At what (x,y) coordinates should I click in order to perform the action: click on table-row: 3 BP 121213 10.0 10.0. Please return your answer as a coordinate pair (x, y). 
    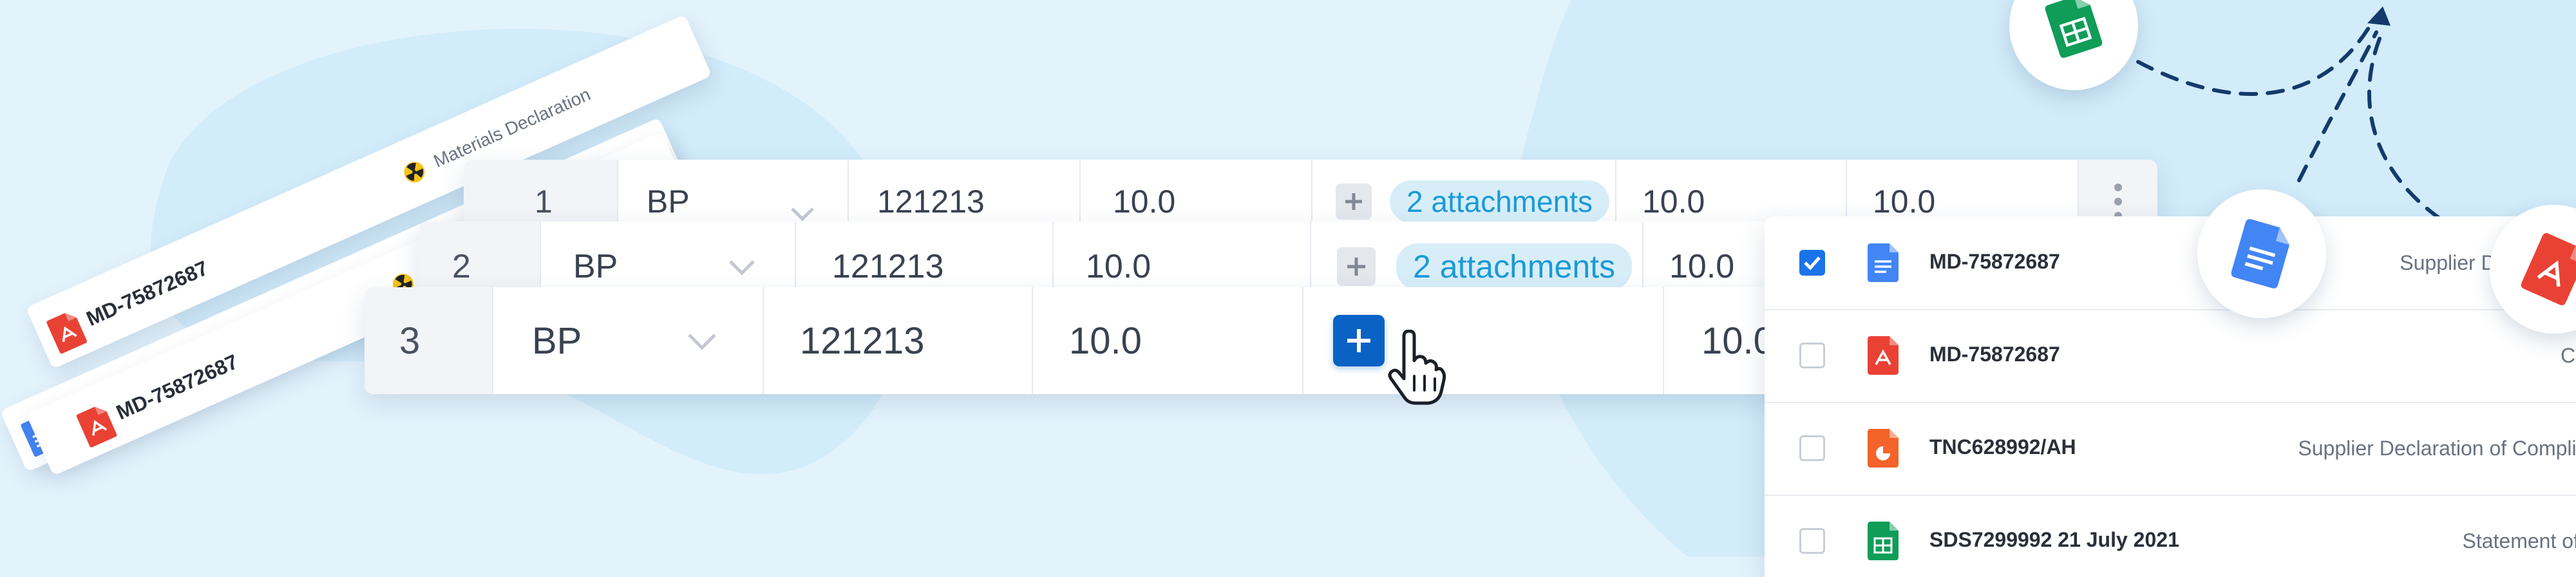
    Looking at the image, I should click on (1115, 340).